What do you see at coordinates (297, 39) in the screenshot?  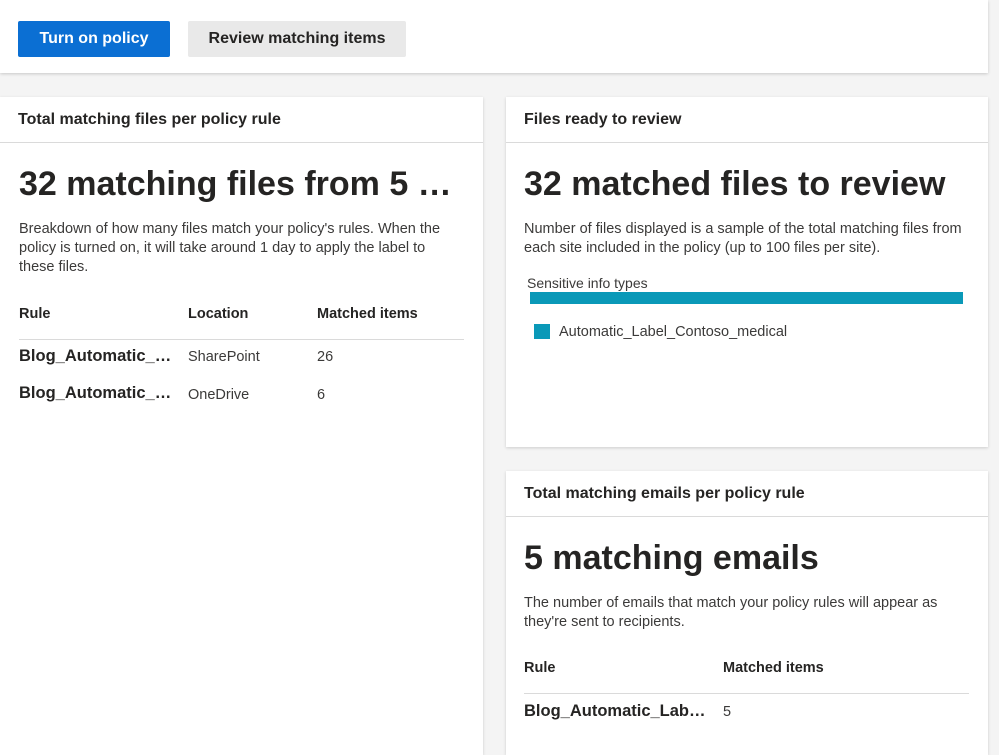 I see `review-matching-items-button: Review matching items` at bounding box center [297, 39].